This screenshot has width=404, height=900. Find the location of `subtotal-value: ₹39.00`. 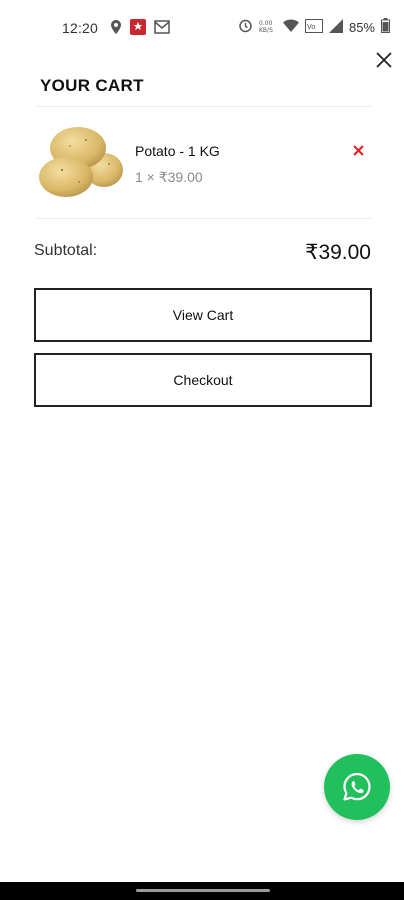

subtotal-value: ₹39.00 is located at coordinates (338, 252).